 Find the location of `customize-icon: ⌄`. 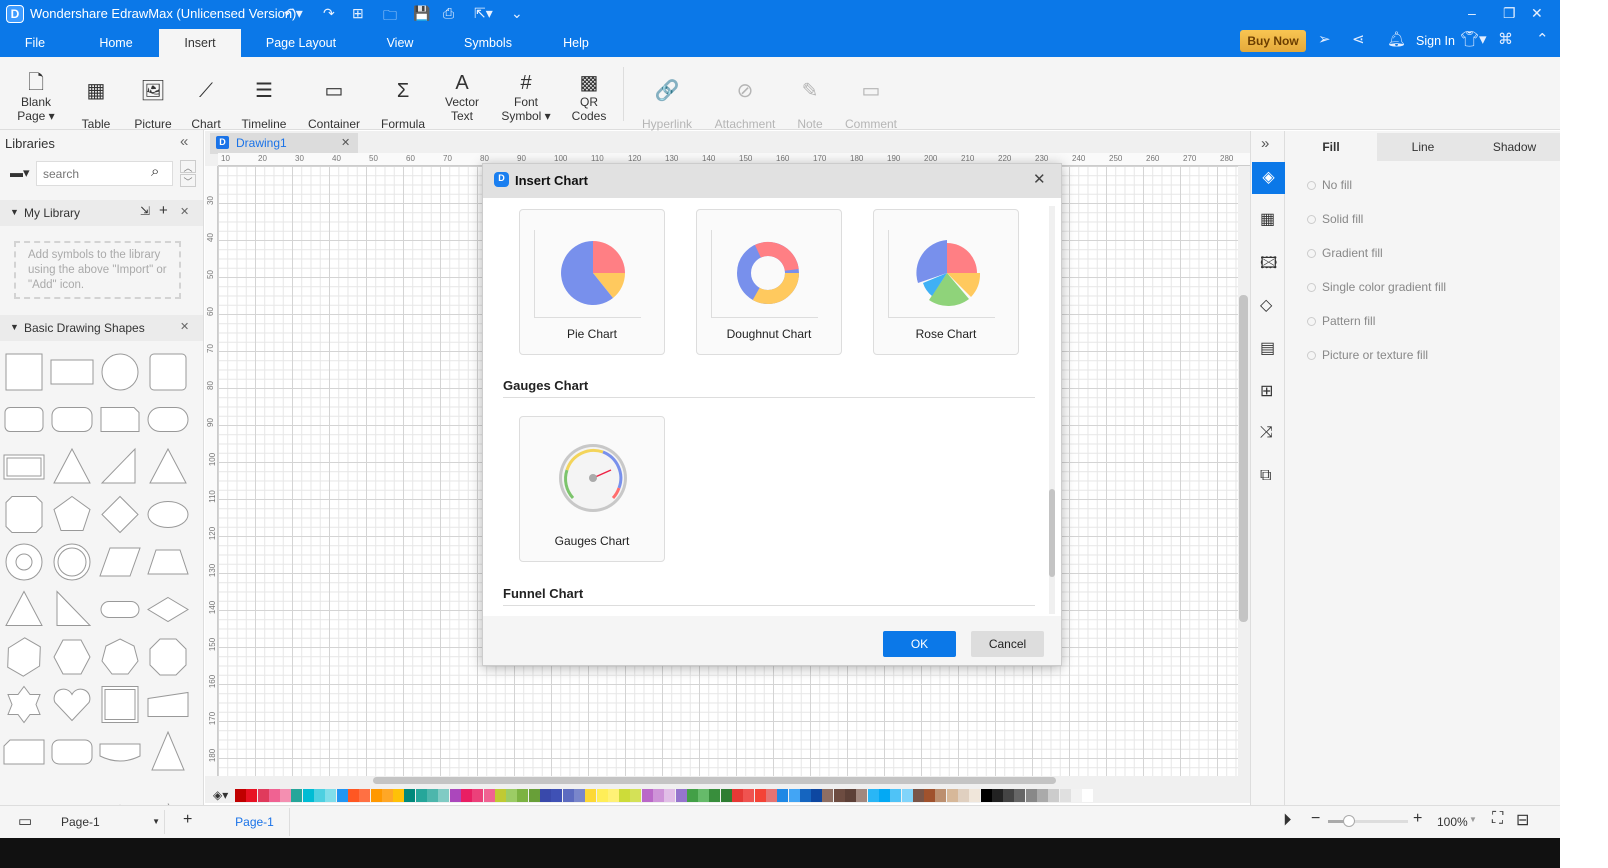

customize-icon: ⌄ is located at coordinates (517, 13).